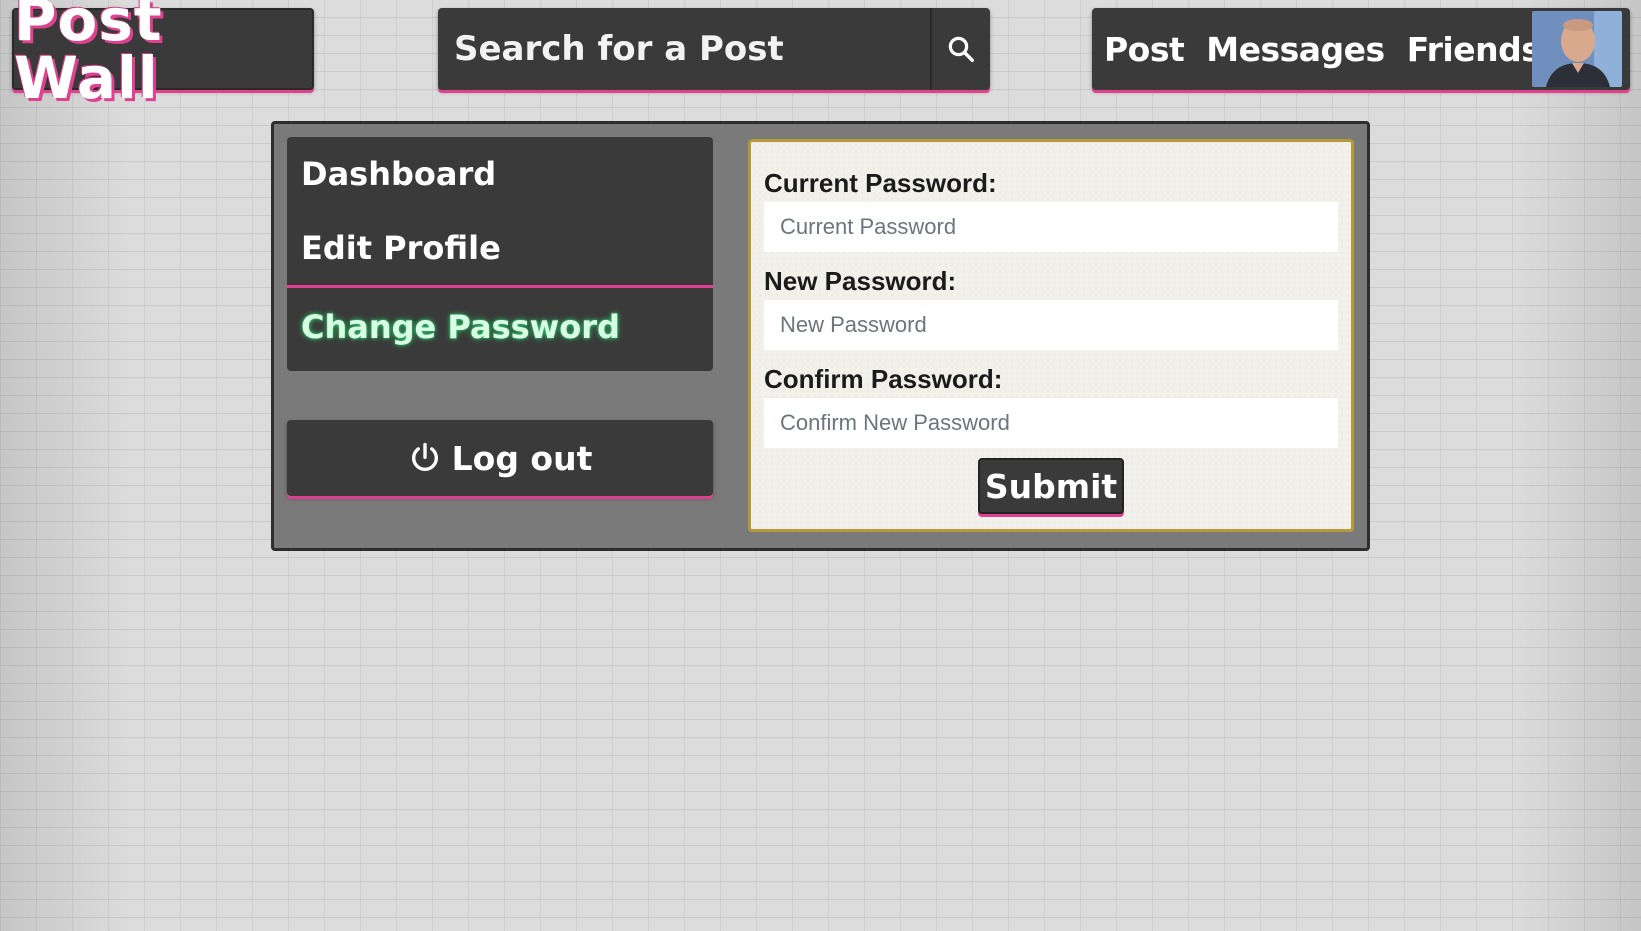 This screenshot has height=931, width=1641. Describe the element at coordinates (1474, 49) in the screenshot. I see `nav-friends-link: Friends` at that location.